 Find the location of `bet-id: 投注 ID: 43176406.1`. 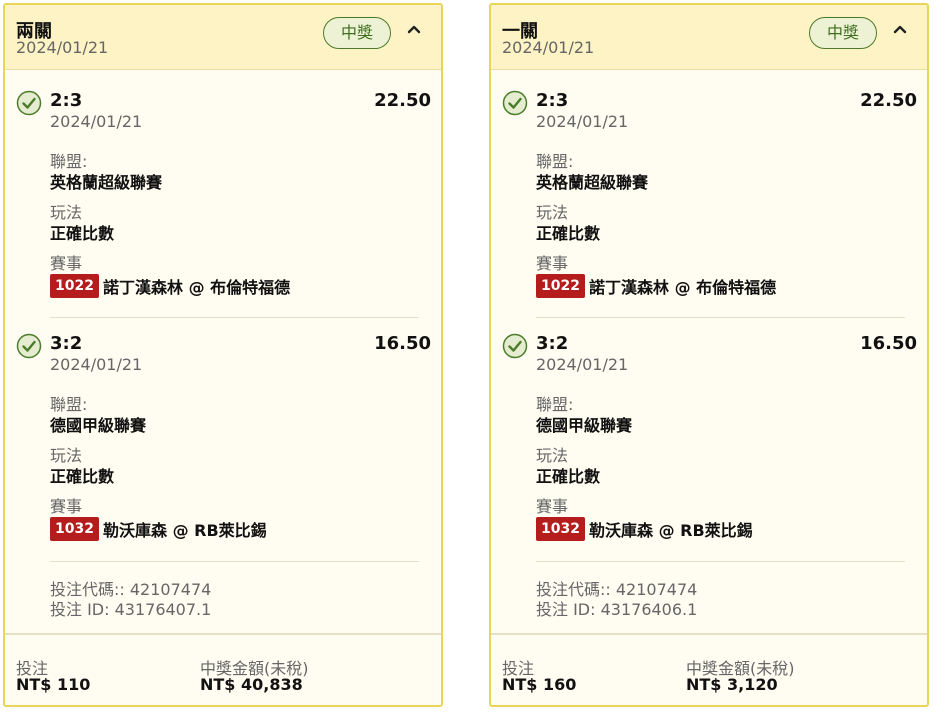

bet-id: 投注 ID: 43176406.1 is located at coordinates (617, 609).